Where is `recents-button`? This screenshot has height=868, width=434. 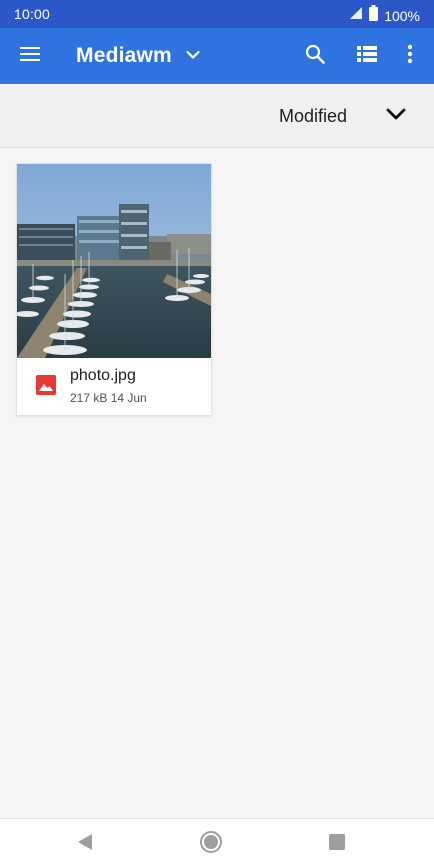
recents-button is located at coordinates (337, 843).